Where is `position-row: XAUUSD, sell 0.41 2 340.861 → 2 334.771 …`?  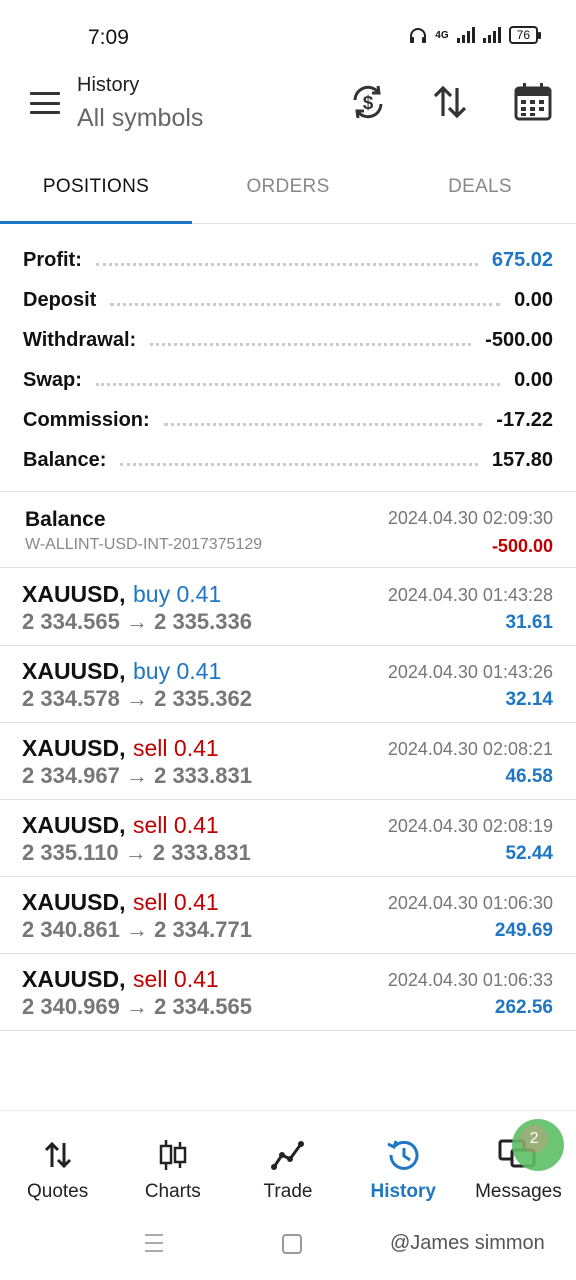
position-row: XAUUSD, sell 0.41 2 340.861 → 2 334.771 … is located at coordinates (288, 915).